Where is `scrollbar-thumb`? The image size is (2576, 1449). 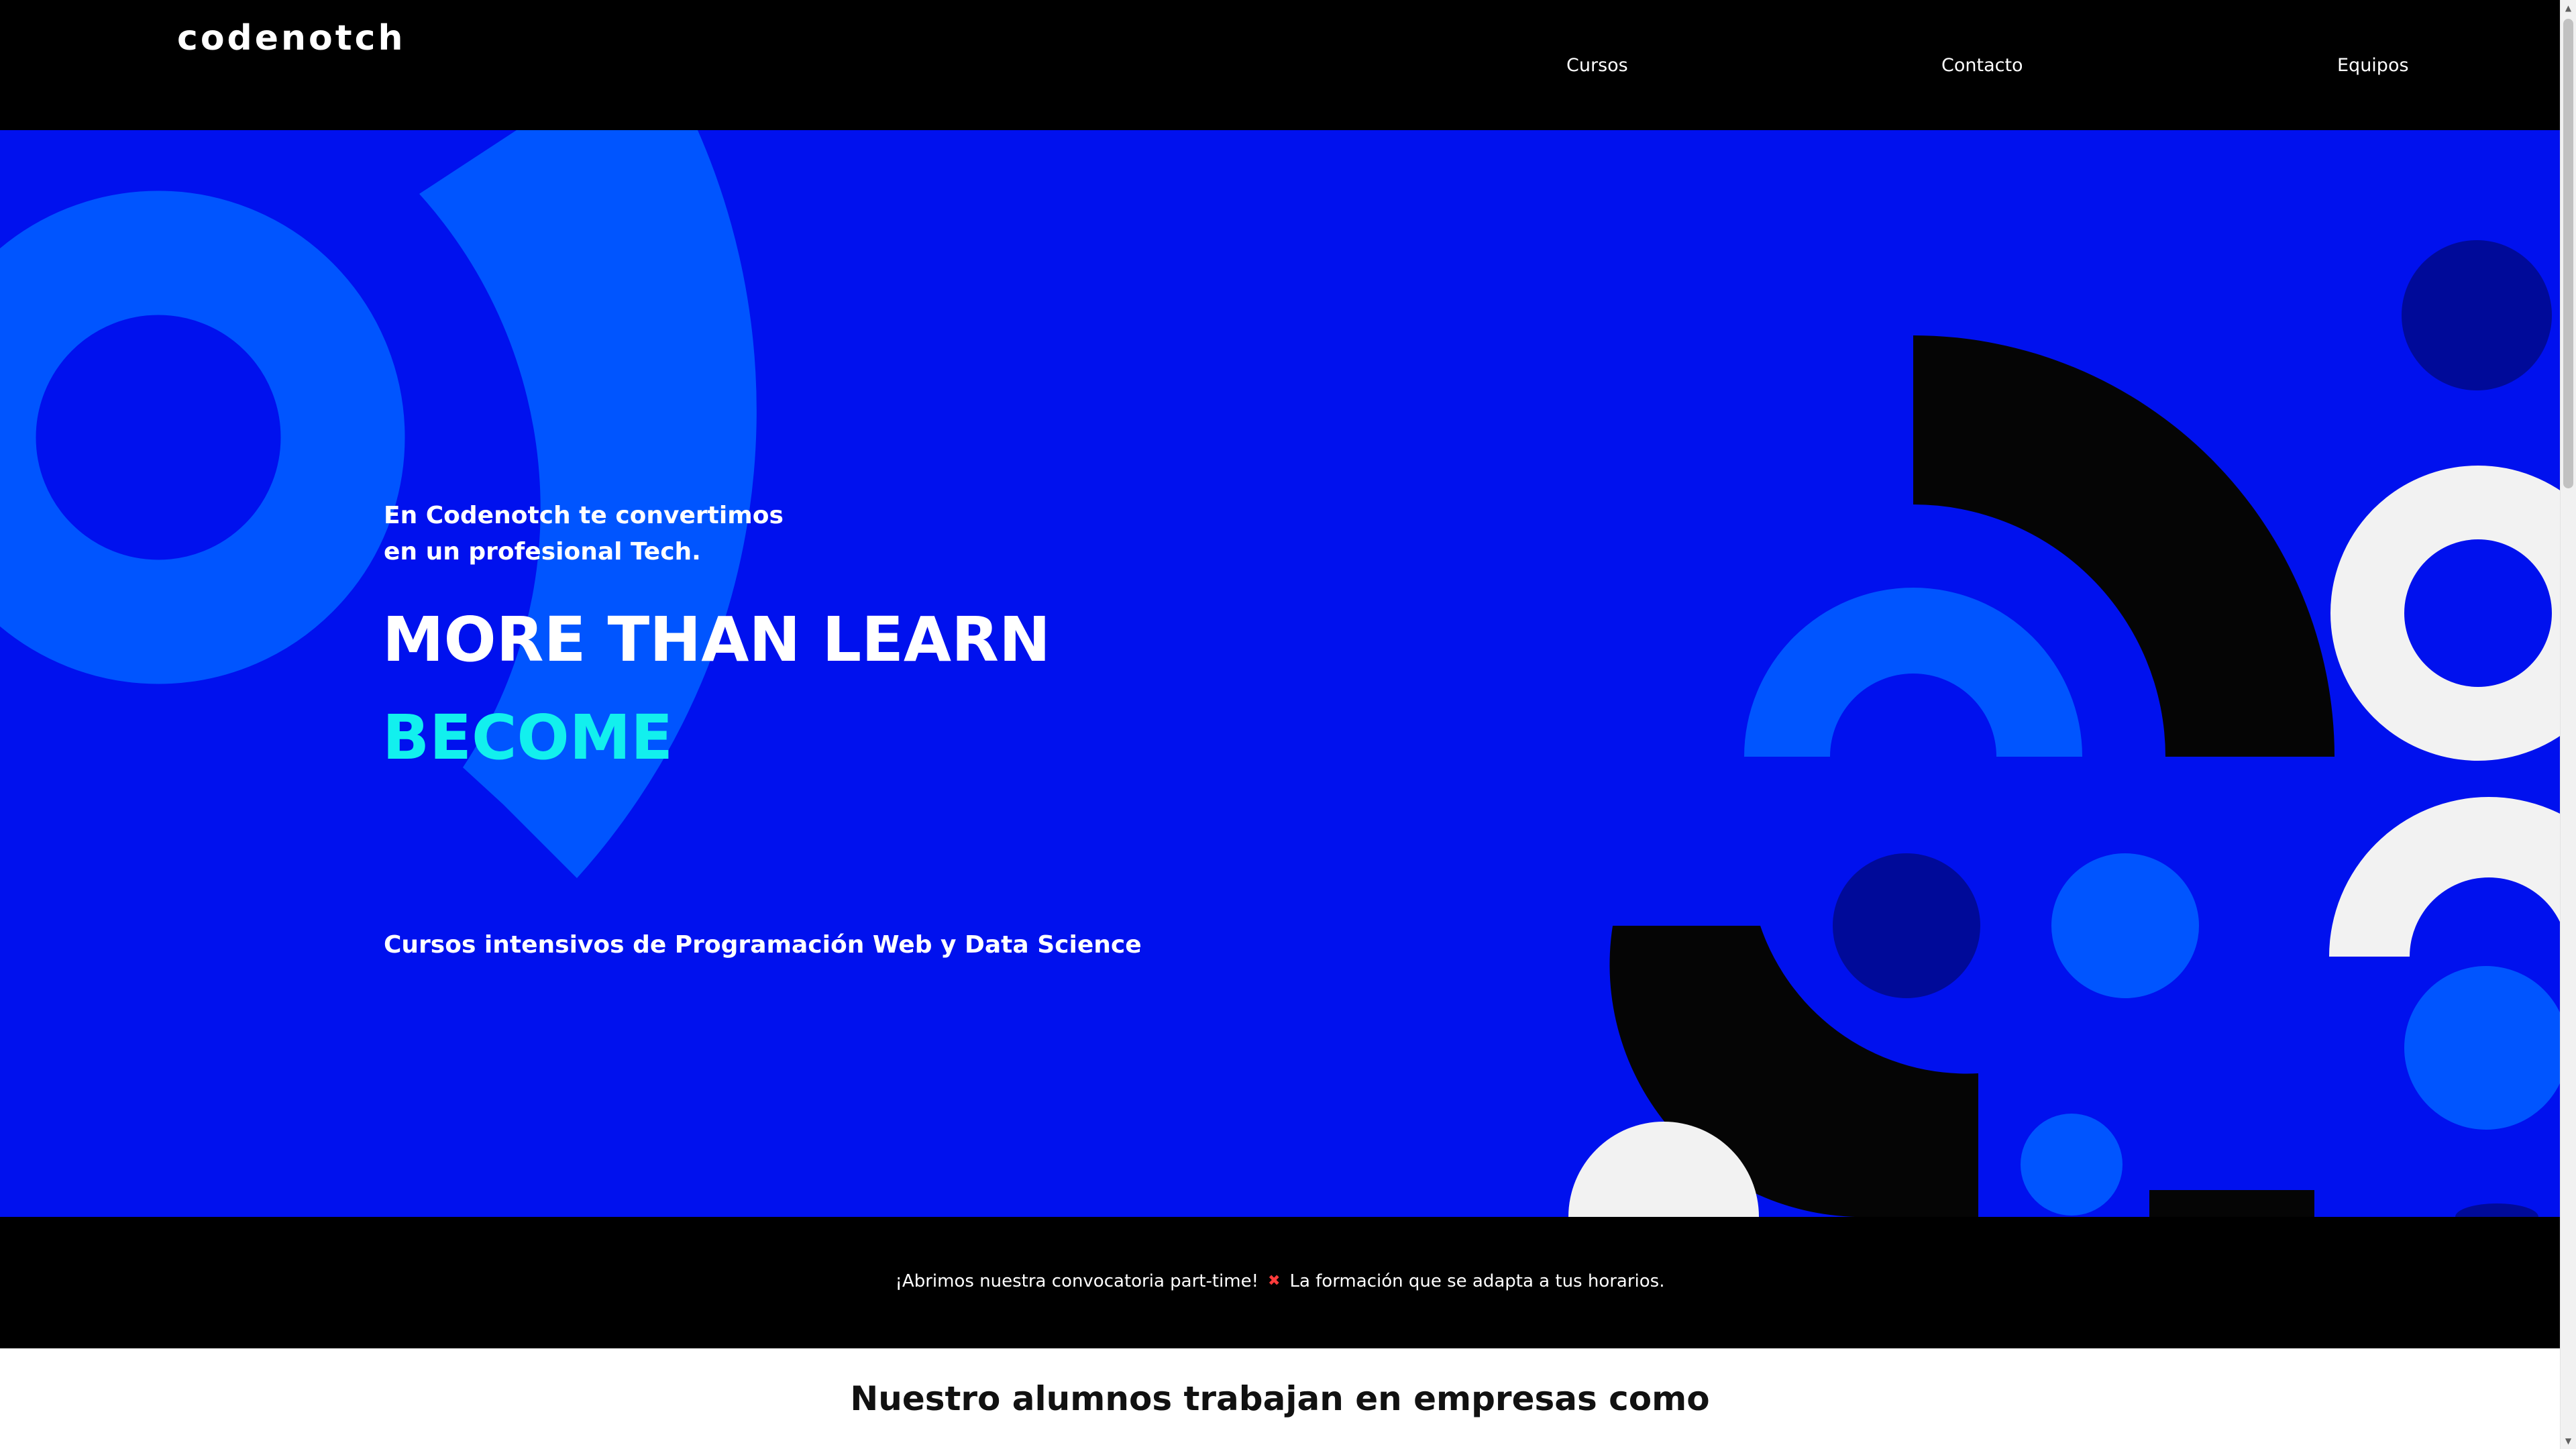
scrollbar-thumb is located at coordinates (2568, 253).